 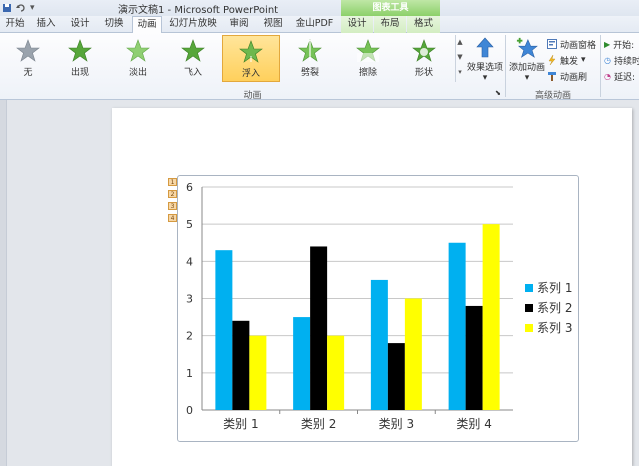 What do you see at coordinates (527, 47) in the screenshot?
I see `add-star-icon` at bounding box center [527, 47].